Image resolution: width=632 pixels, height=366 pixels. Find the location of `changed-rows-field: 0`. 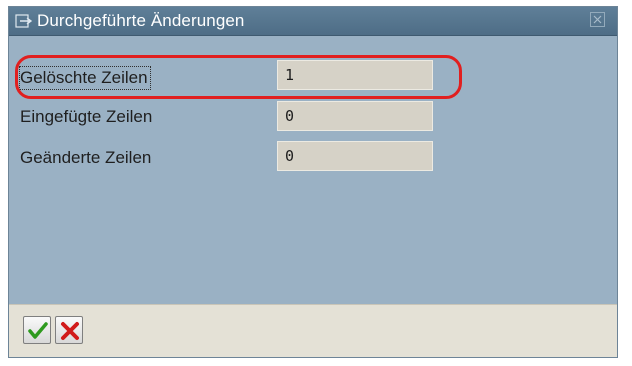

changed-rows-field: 0 is located at coordinates (355, 156).